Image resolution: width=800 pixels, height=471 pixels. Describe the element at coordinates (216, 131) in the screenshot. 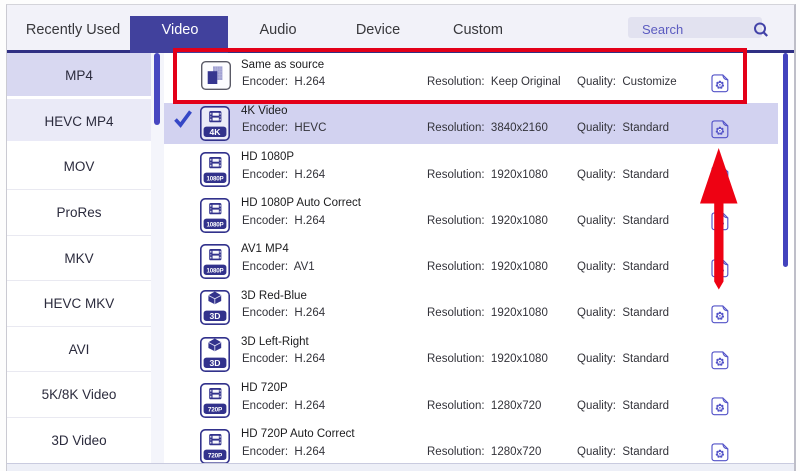

I see `svg-text: 4K` at that location.